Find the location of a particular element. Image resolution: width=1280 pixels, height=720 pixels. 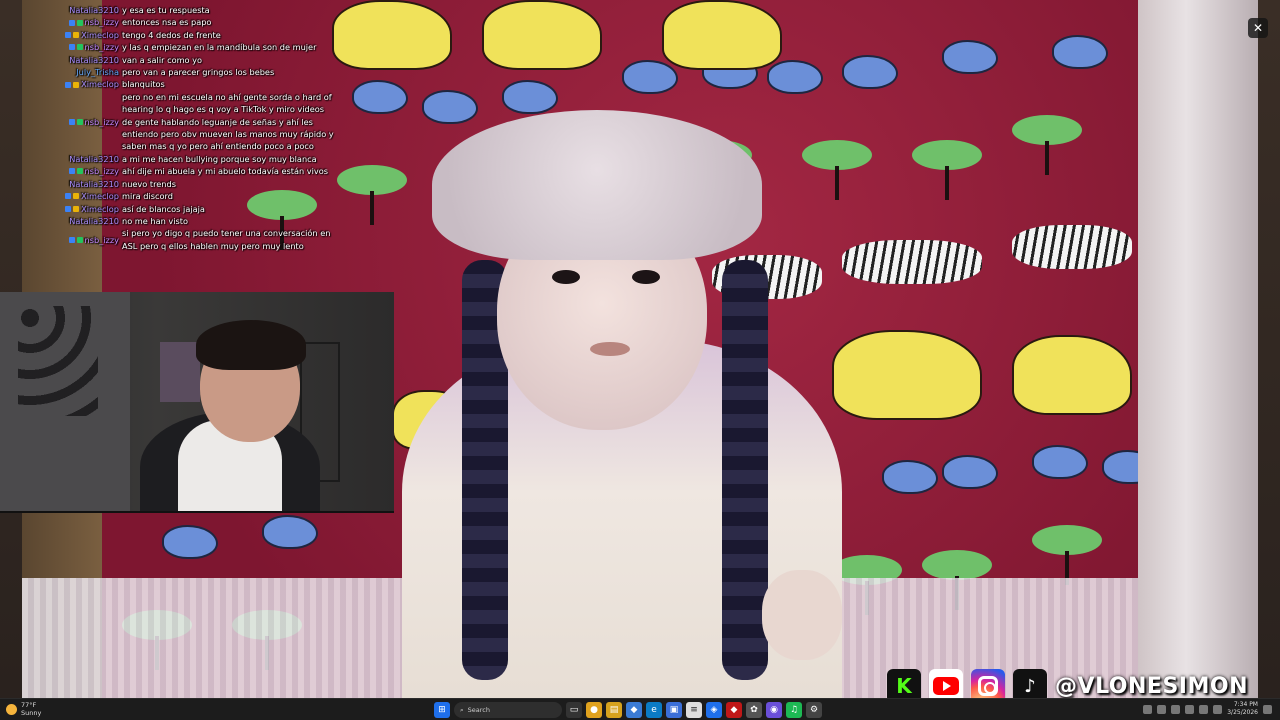

dropbox-icon: ◈ is located at coordinates (714, 710).